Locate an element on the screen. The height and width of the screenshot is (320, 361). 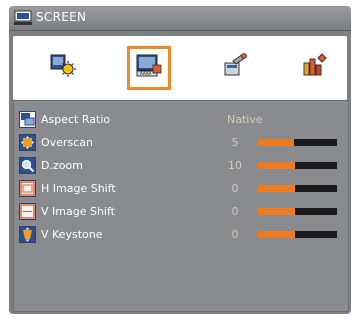
svg-text: AAAA is located at coordinates (146, 73).